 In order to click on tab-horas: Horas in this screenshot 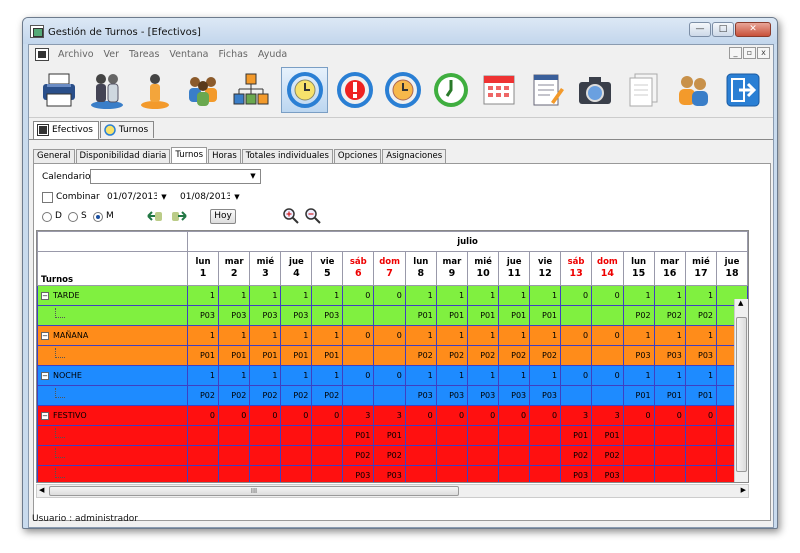, I will do `click(224, 156)`.